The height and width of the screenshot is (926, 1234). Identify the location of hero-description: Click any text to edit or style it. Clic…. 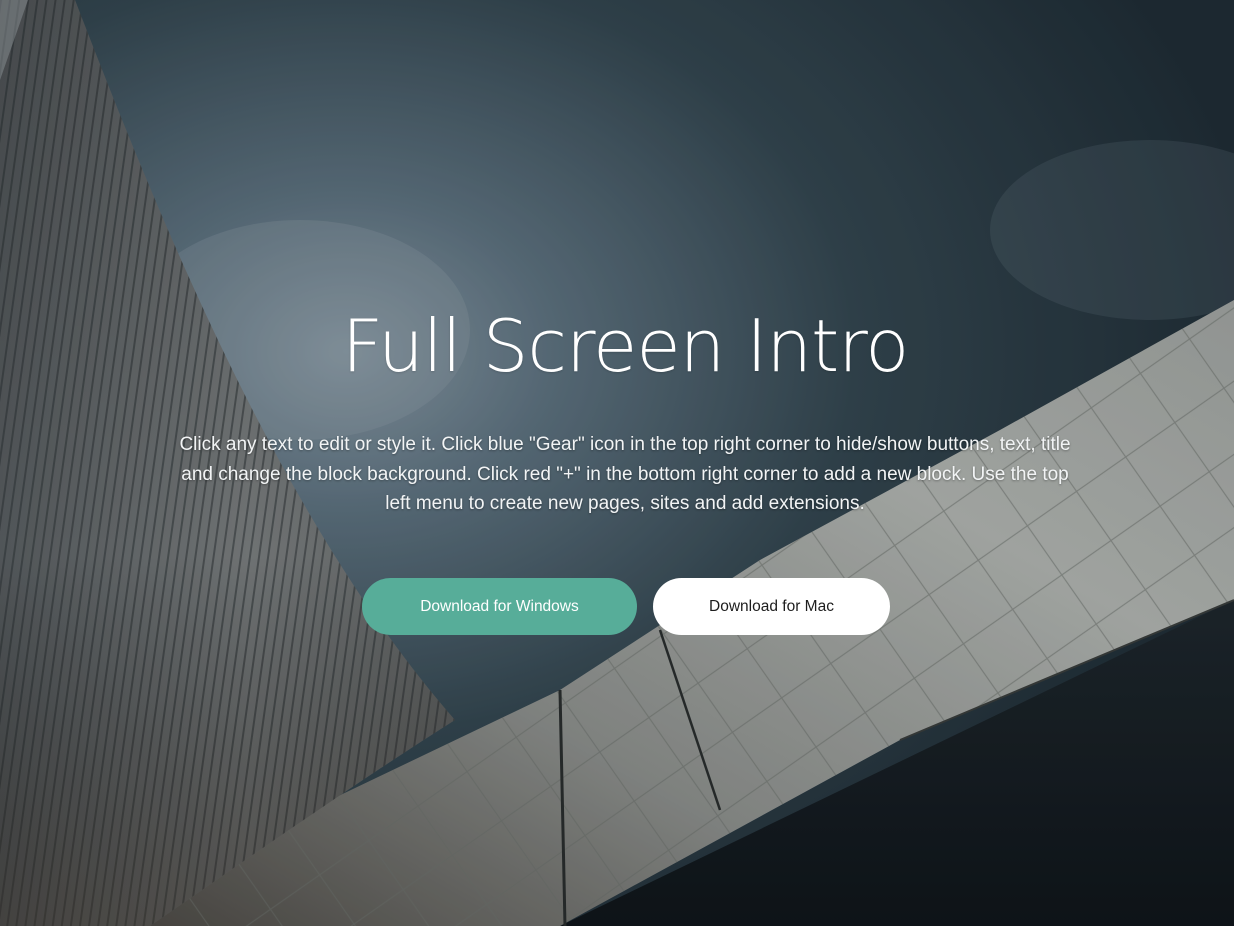
(625, 474).